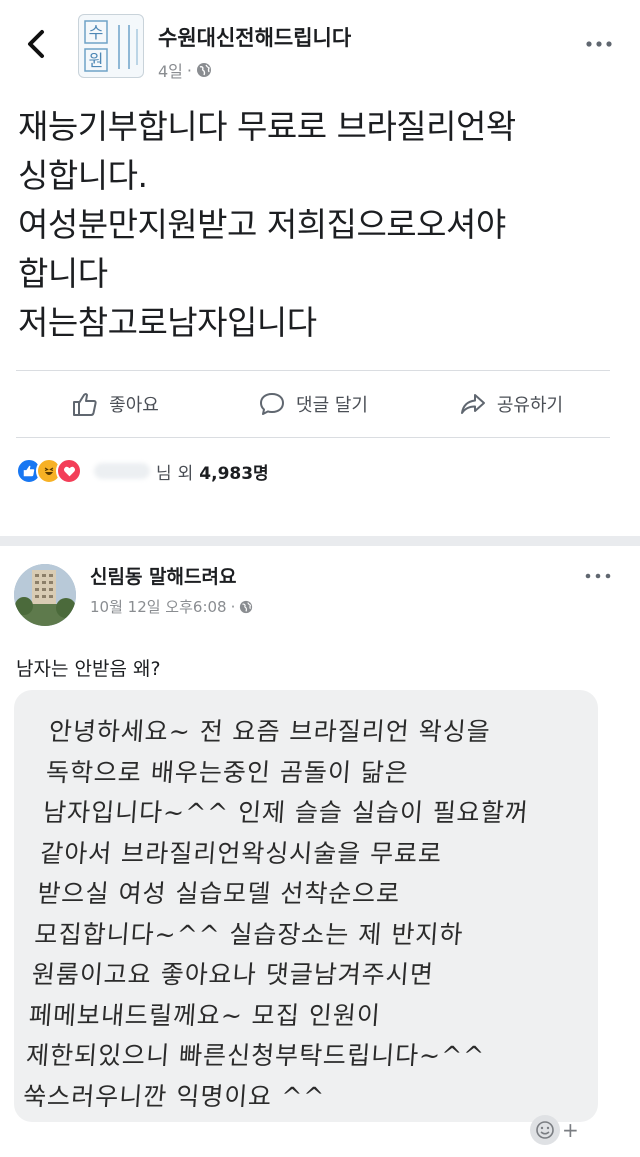  What do you see at coordinates (122, 471) in the screenshot?
I see `redacted-name` at bounding box center [122, 471].